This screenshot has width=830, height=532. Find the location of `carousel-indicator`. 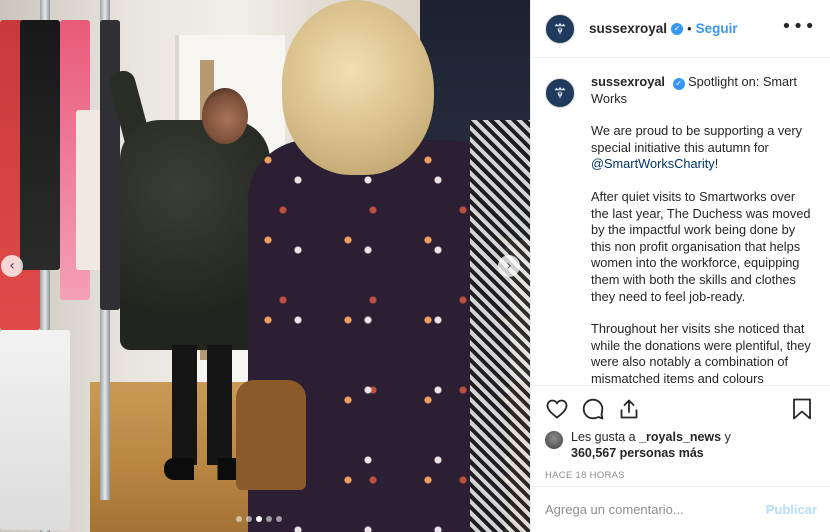

carousel-indicator is located at coordinates (259, 519).